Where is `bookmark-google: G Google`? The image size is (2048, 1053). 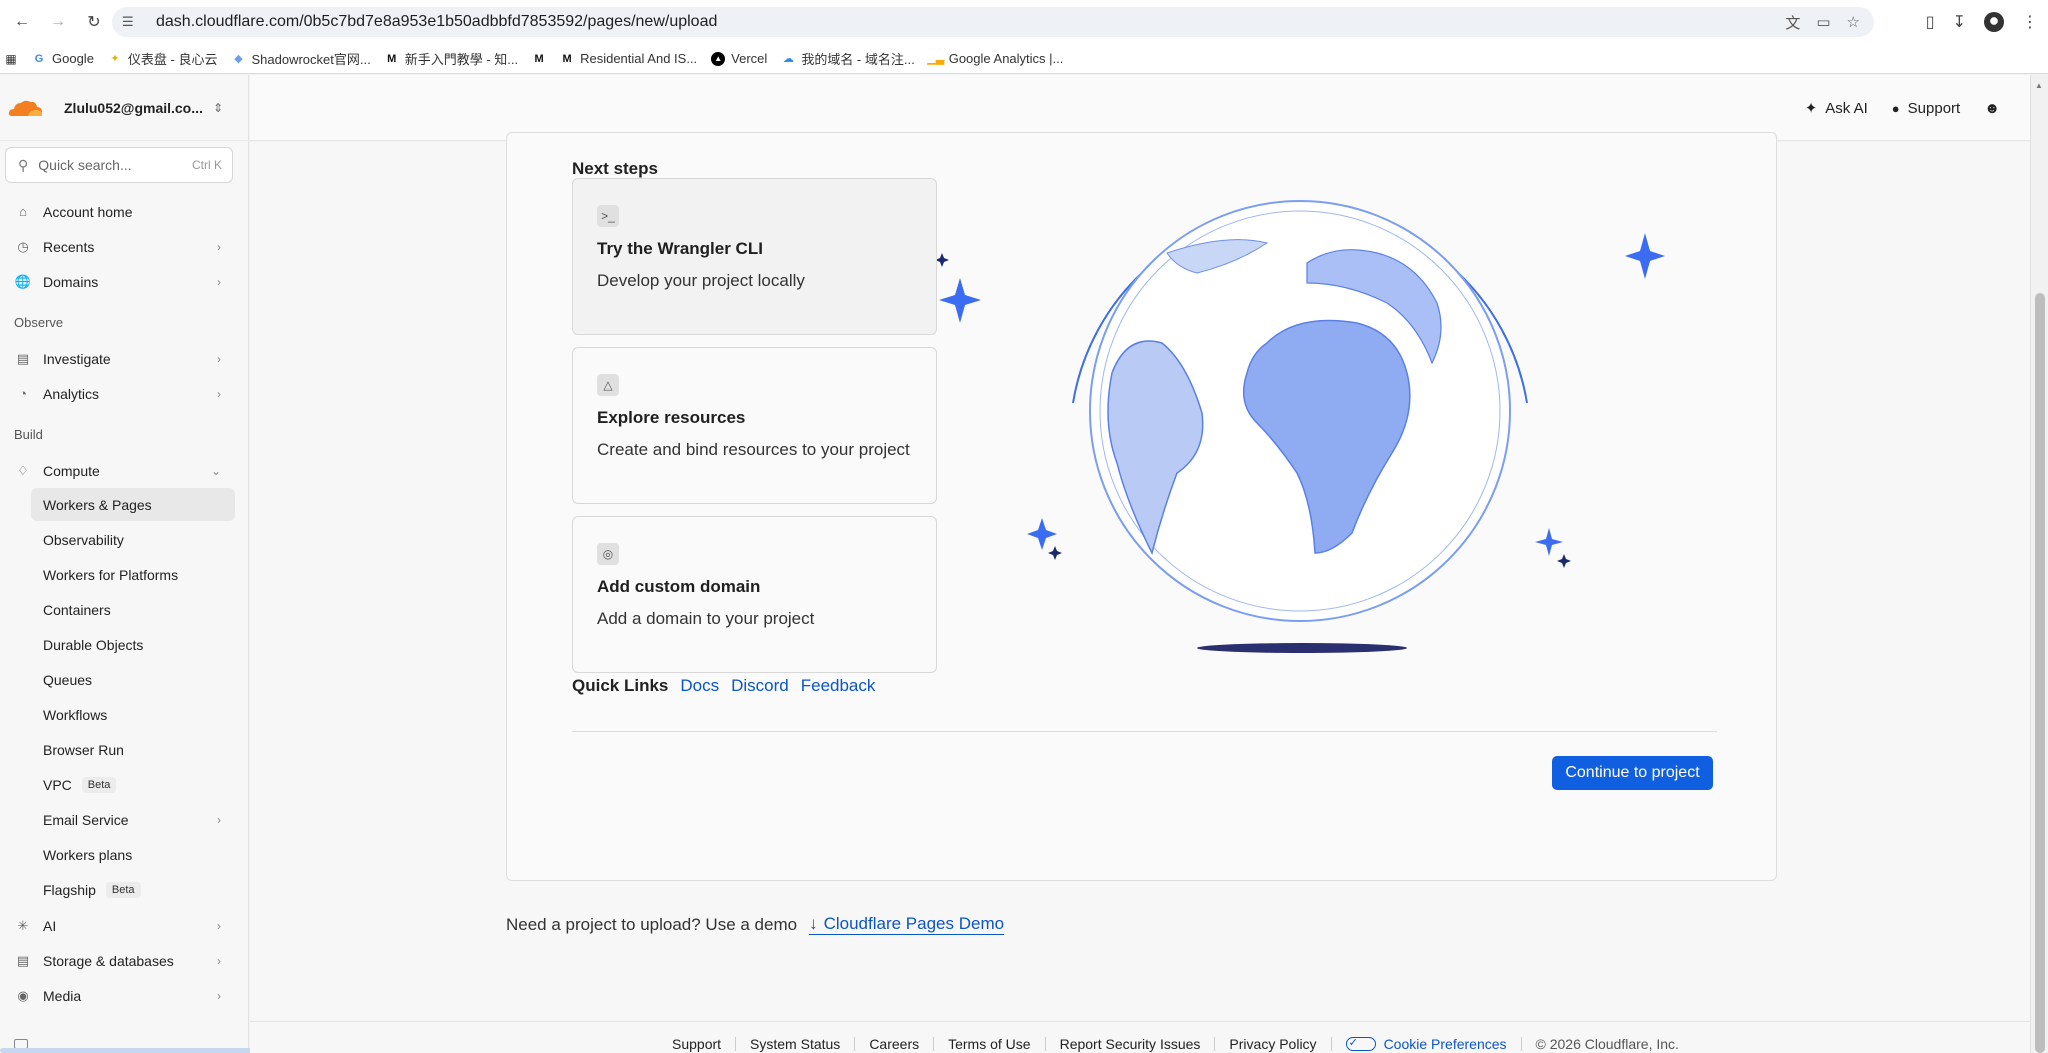 bookmark-google: G Google is located at coordinates (63, 58).